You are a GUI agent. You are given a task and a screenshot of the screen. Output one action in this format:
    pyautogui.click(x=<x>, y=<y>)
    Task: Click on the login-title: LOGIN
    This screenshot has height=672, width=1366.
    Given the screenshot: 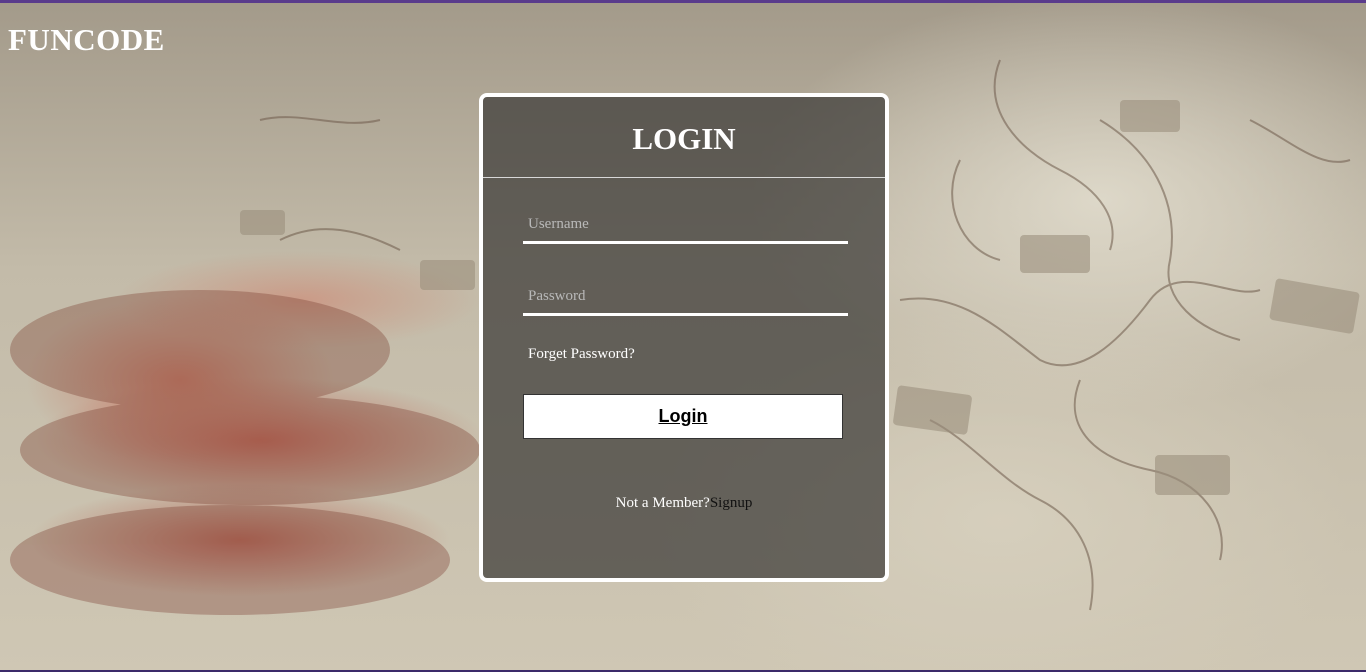 What is the action you would take?
    pyautogui.click(x=684, y=138)
    